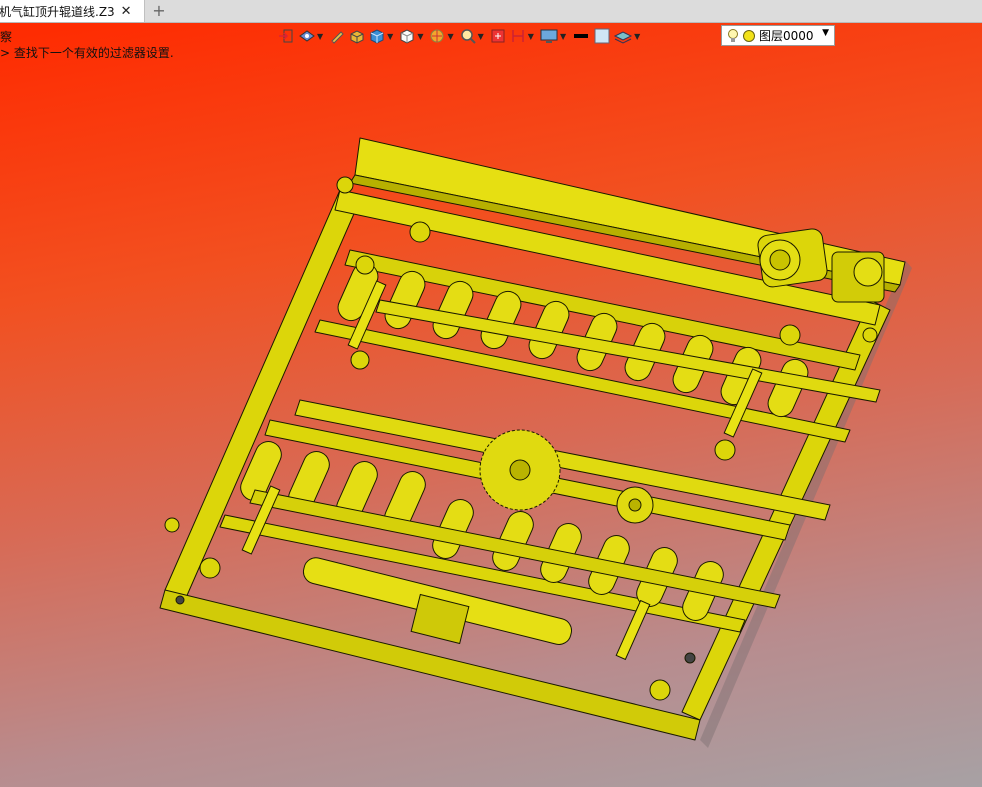  I want to click on document-tab-title: 卷机气缸顶升辊道线.Z3, so click(57, 11).